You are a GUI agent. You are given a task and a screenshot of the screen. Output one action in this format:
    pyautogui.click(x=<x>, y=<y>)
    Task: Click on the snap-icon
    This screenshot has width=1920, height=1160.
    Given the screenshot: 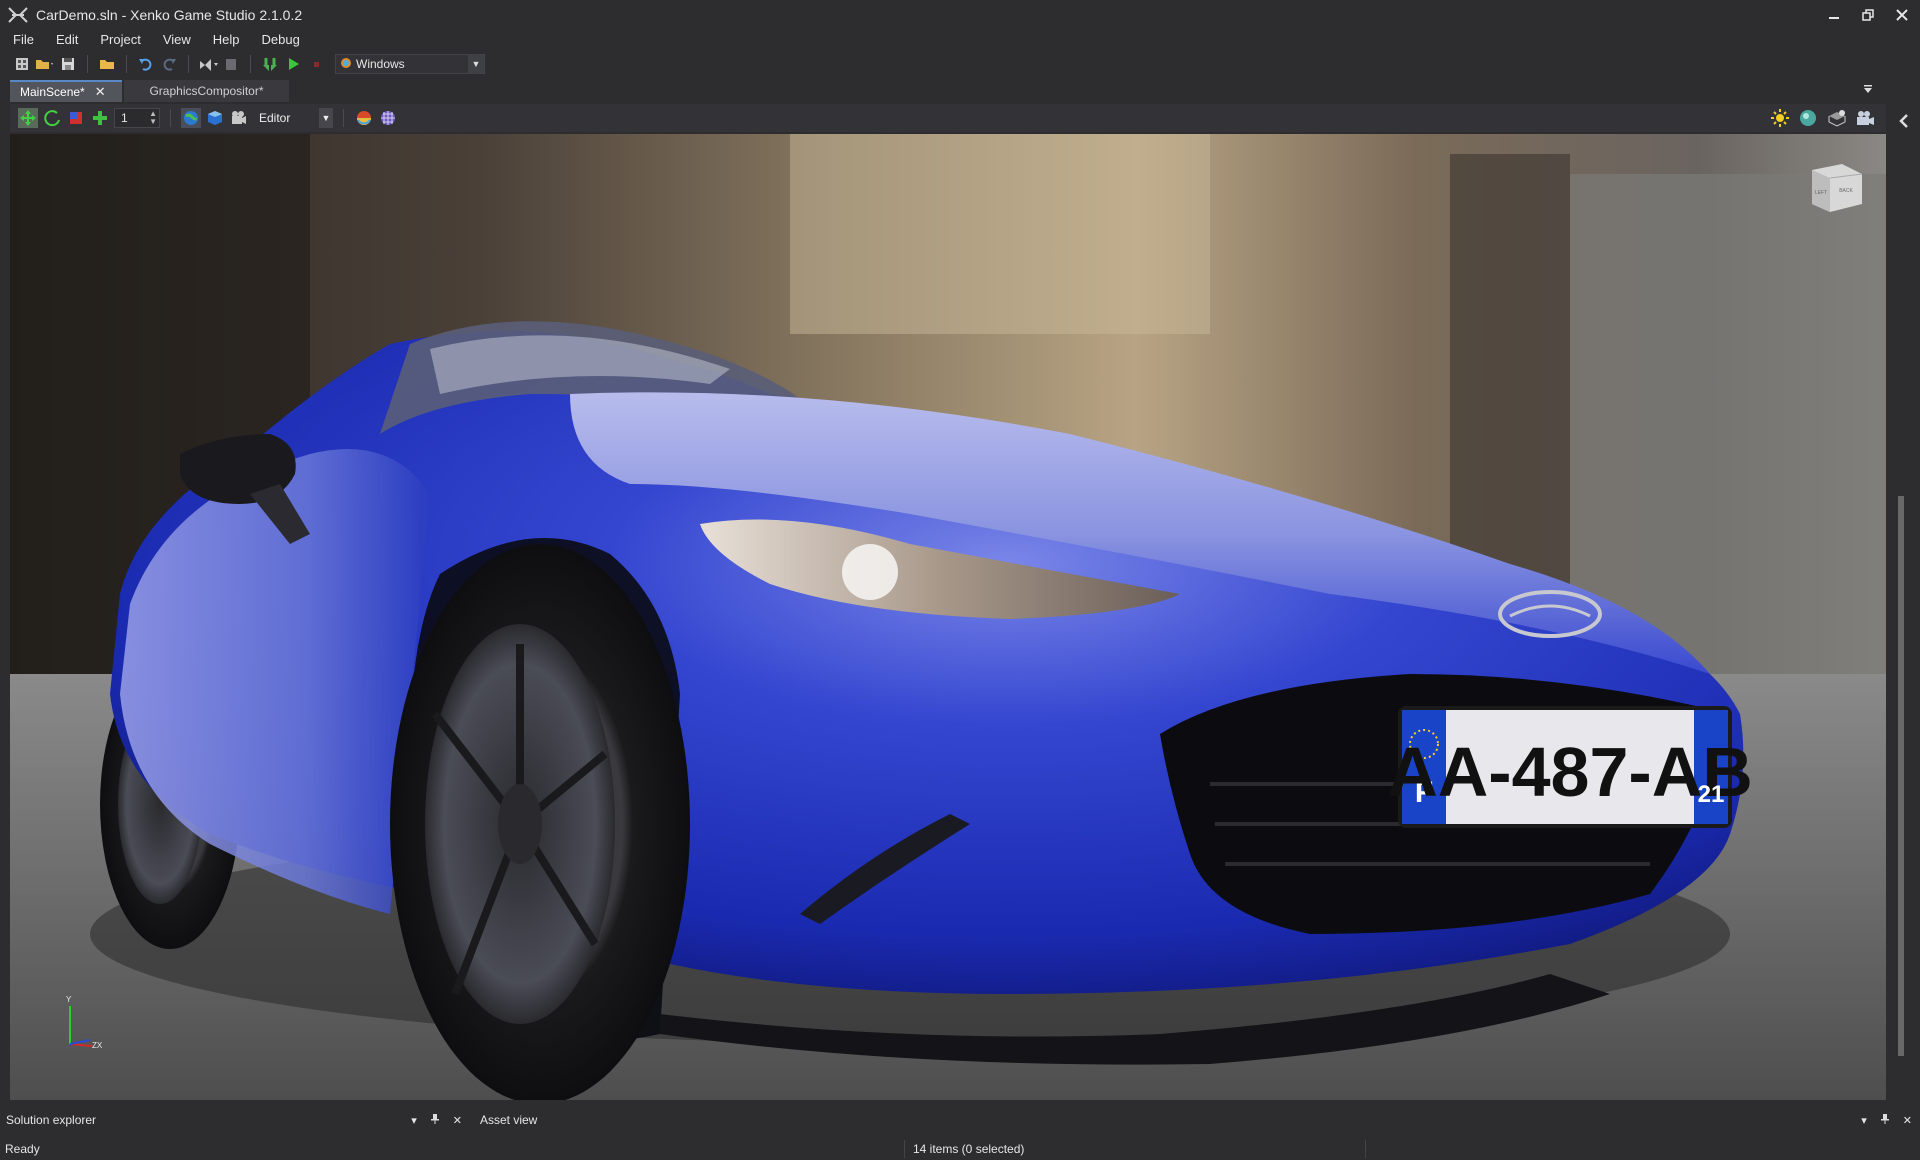 What is the action you would take?
    pyautogui.click(x=100, y=118)
    